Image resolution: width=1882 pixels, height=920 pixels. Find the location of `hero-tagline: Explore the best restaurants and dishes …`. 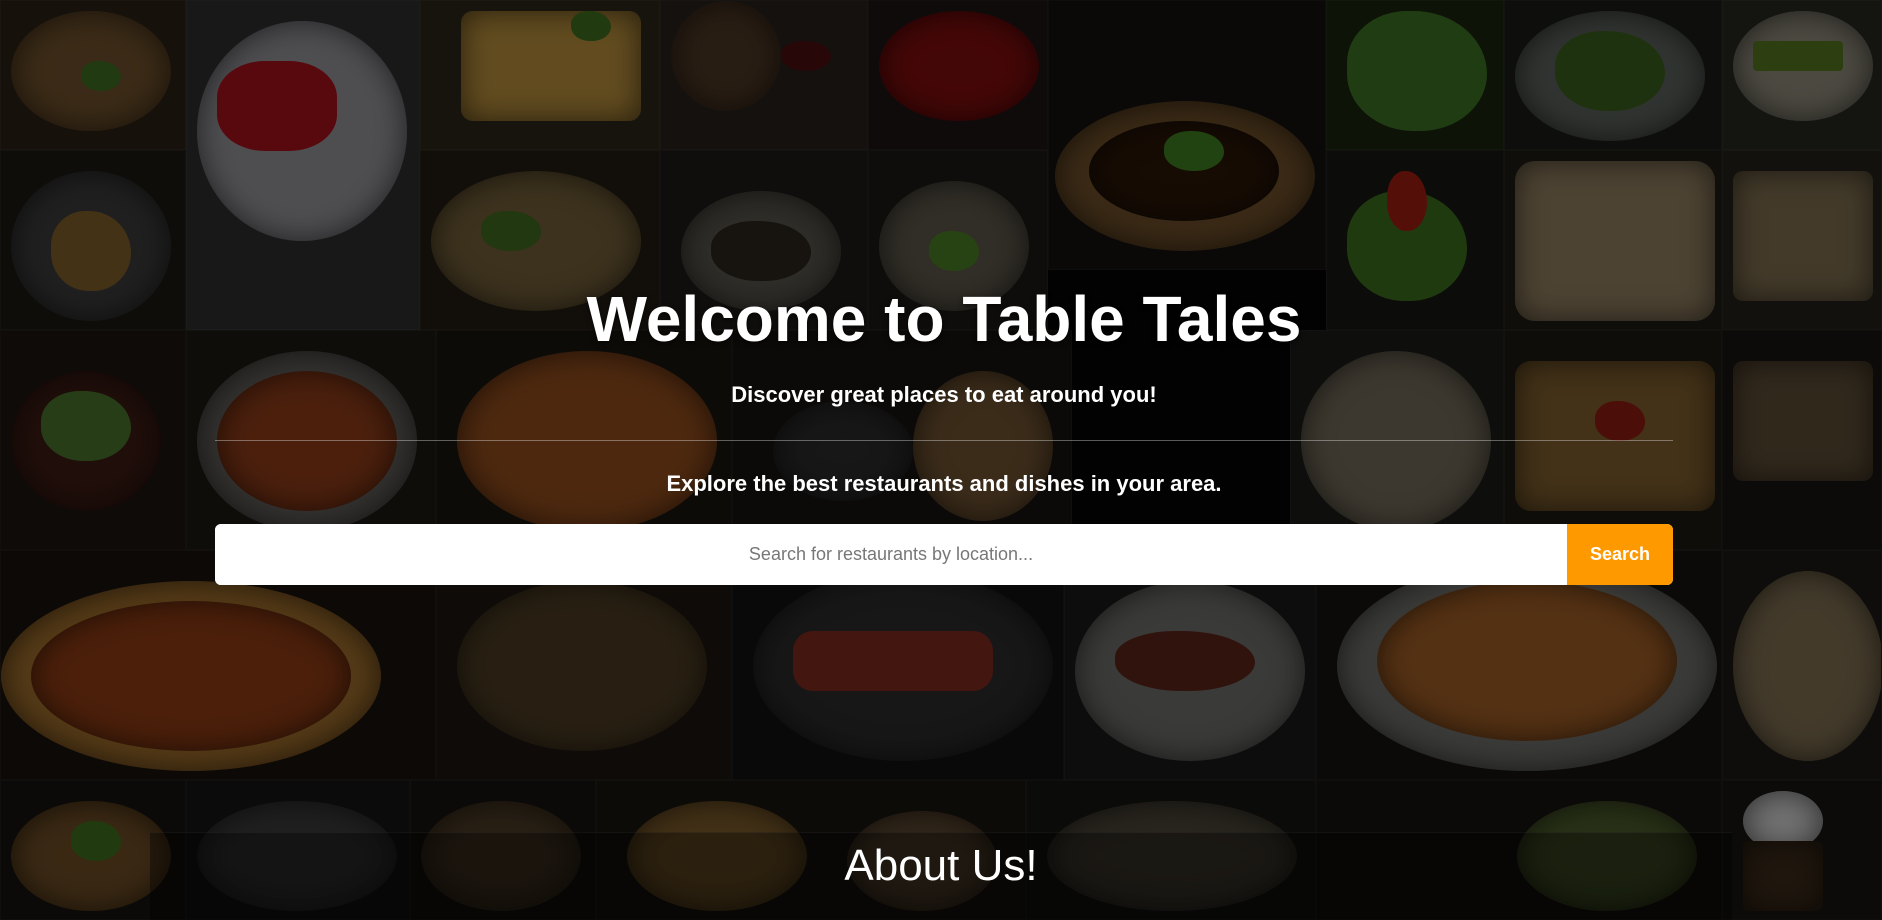

hero-tagline: Explore the best restaurants and dishes … is located at coordinates (944, 483).